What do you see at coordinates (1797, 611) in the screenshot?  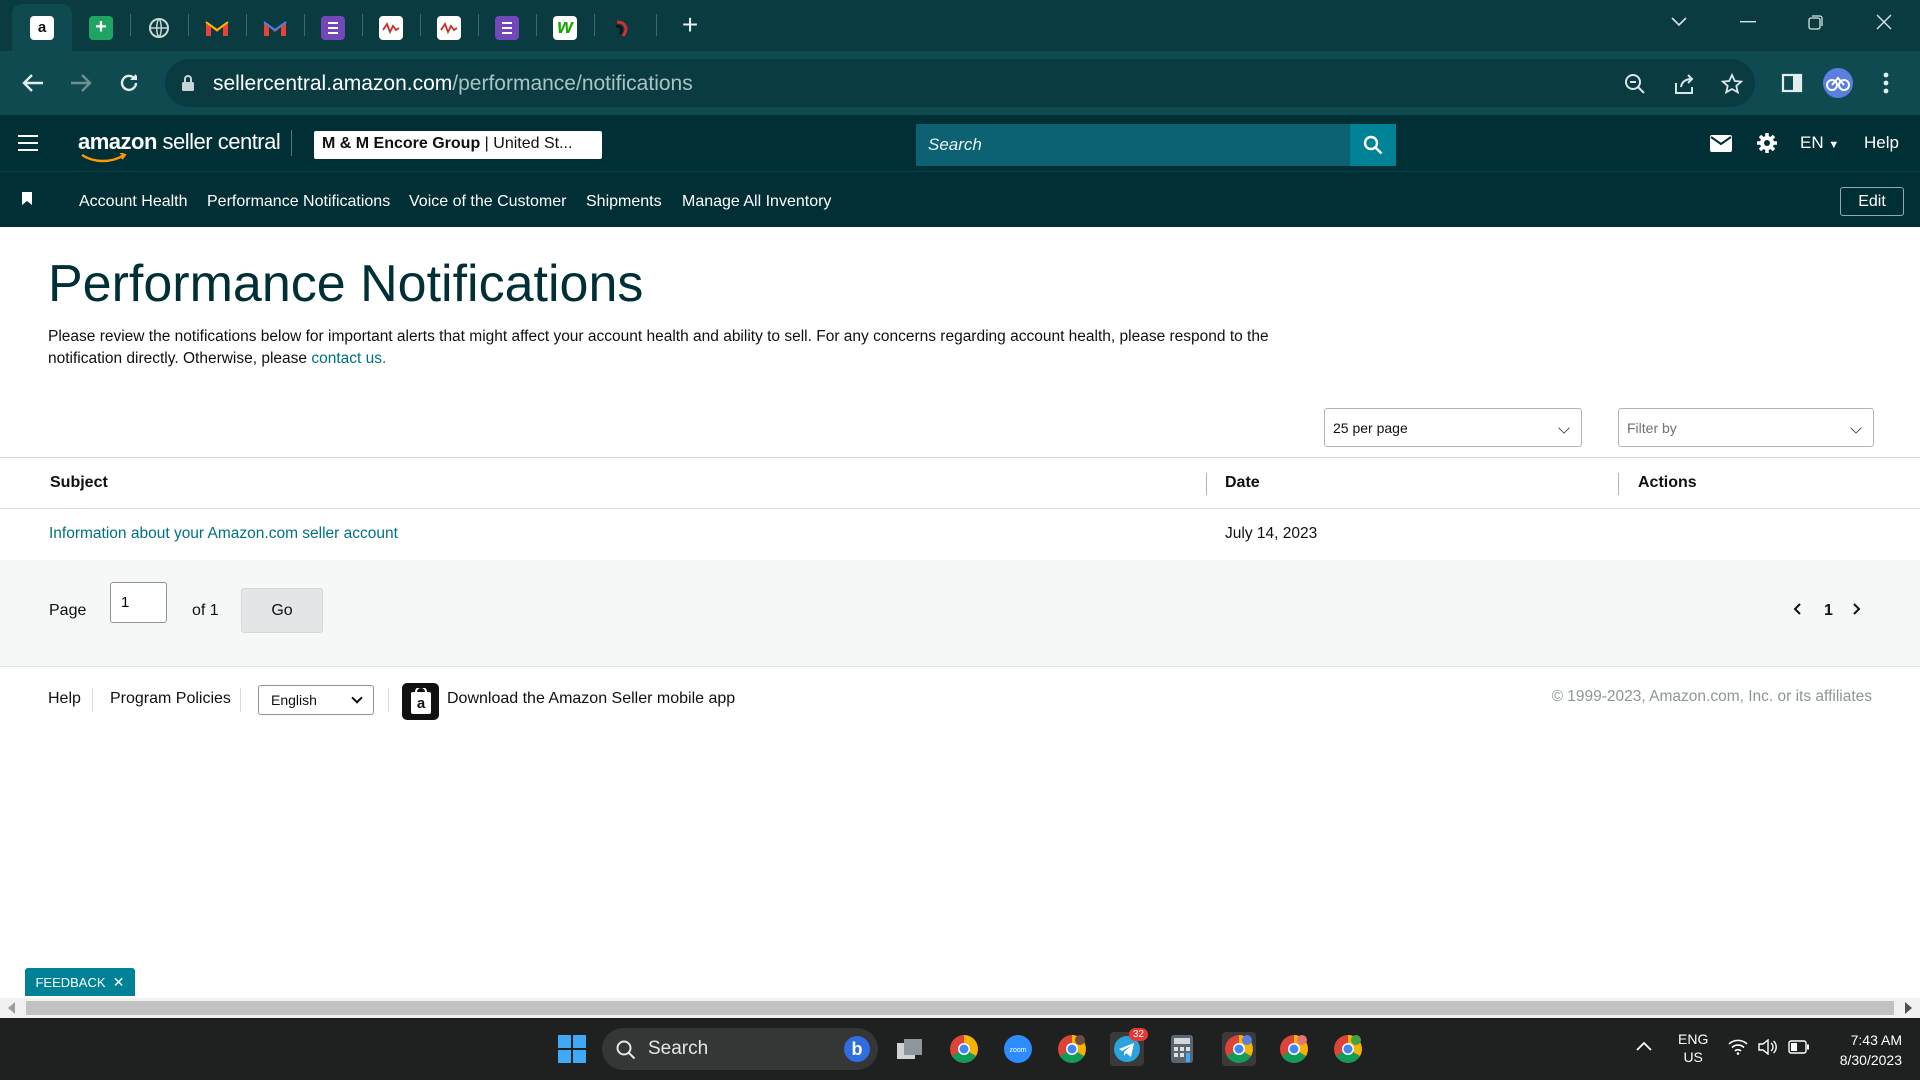 I see `prev-page-icon` at bounding box center [1797, 611].